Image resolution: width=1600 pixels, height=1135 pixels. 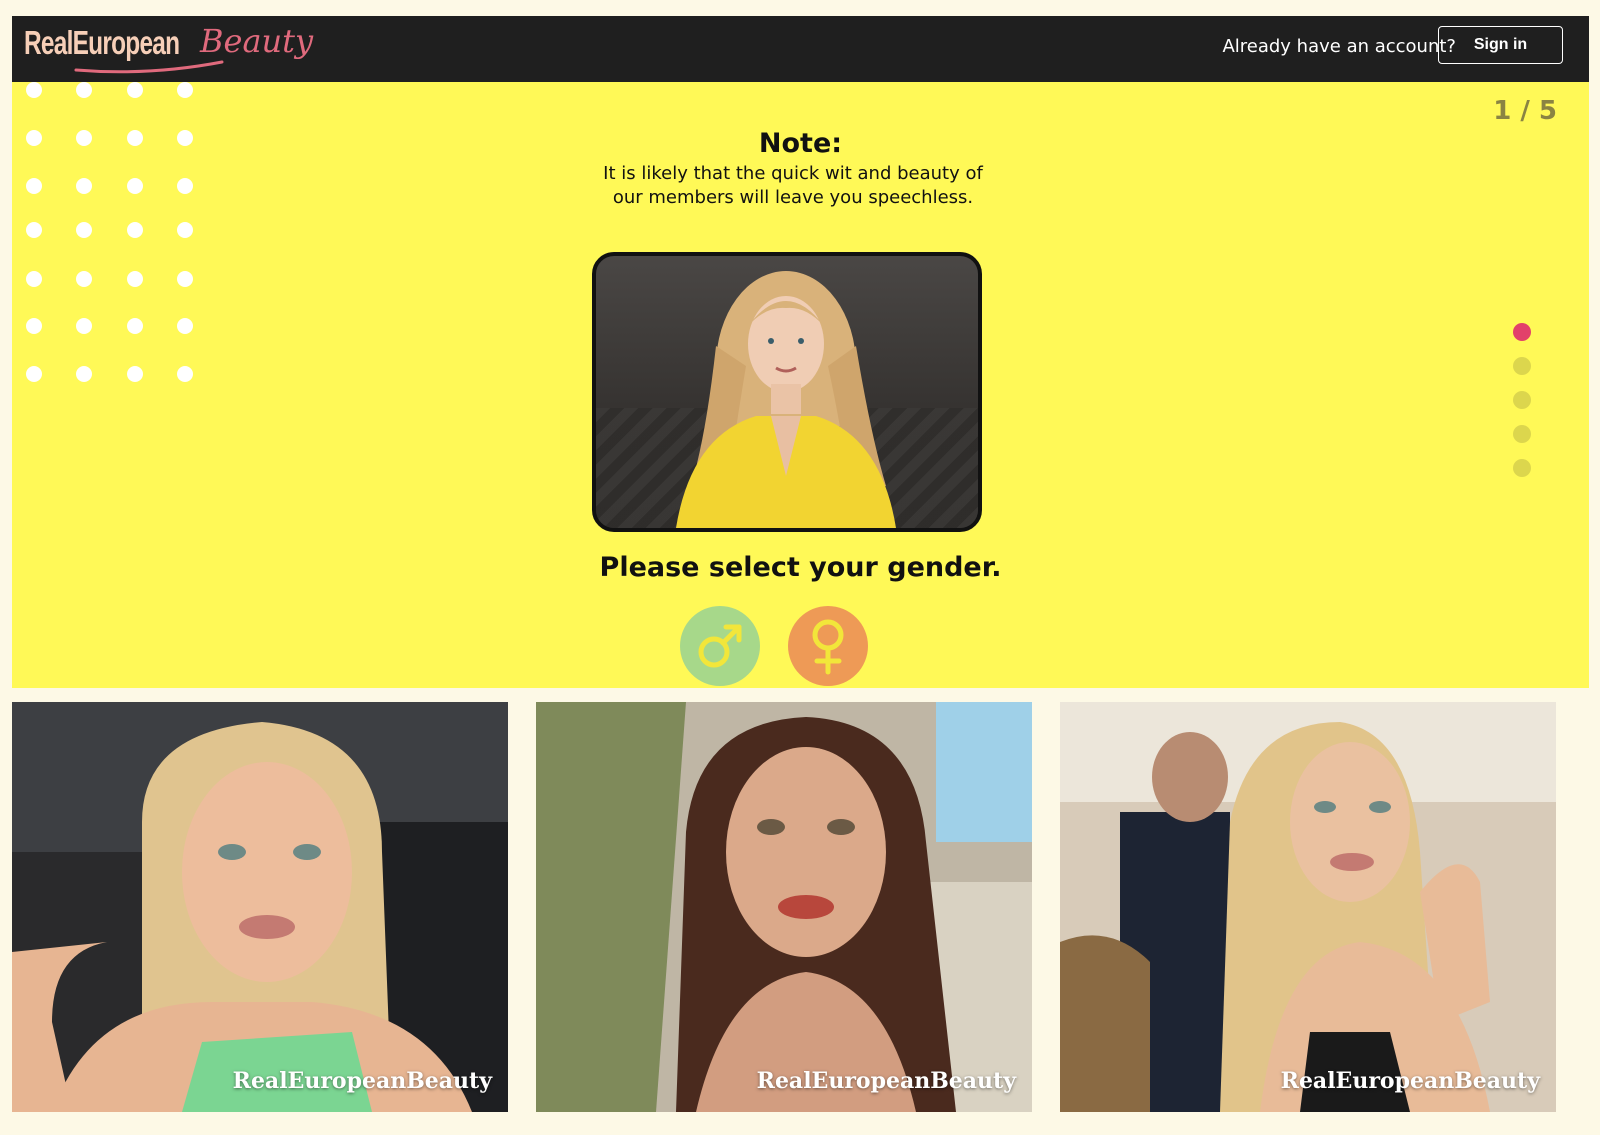 I want to click on gallery-photo-3: RealEuropeanBeauty, so click(x=1308, y=907).